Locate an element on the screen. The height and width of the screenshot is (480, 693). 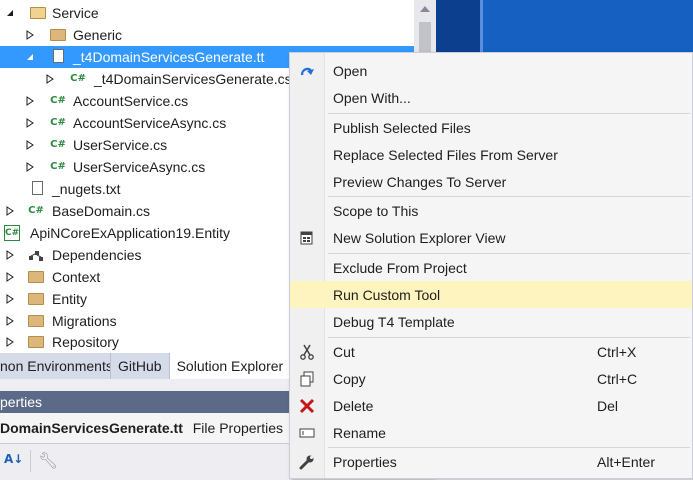
menu-item-publish-selected-files: Publish Selected Files is located at coordinates (491, 127).